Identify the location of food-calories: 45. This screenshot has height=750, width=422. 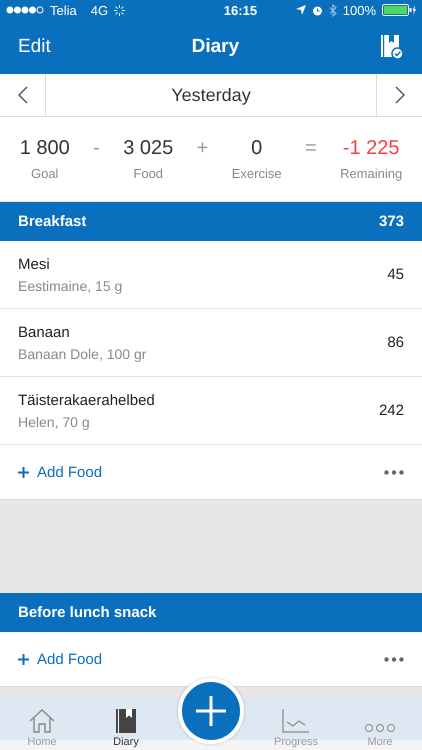
(395, 274).